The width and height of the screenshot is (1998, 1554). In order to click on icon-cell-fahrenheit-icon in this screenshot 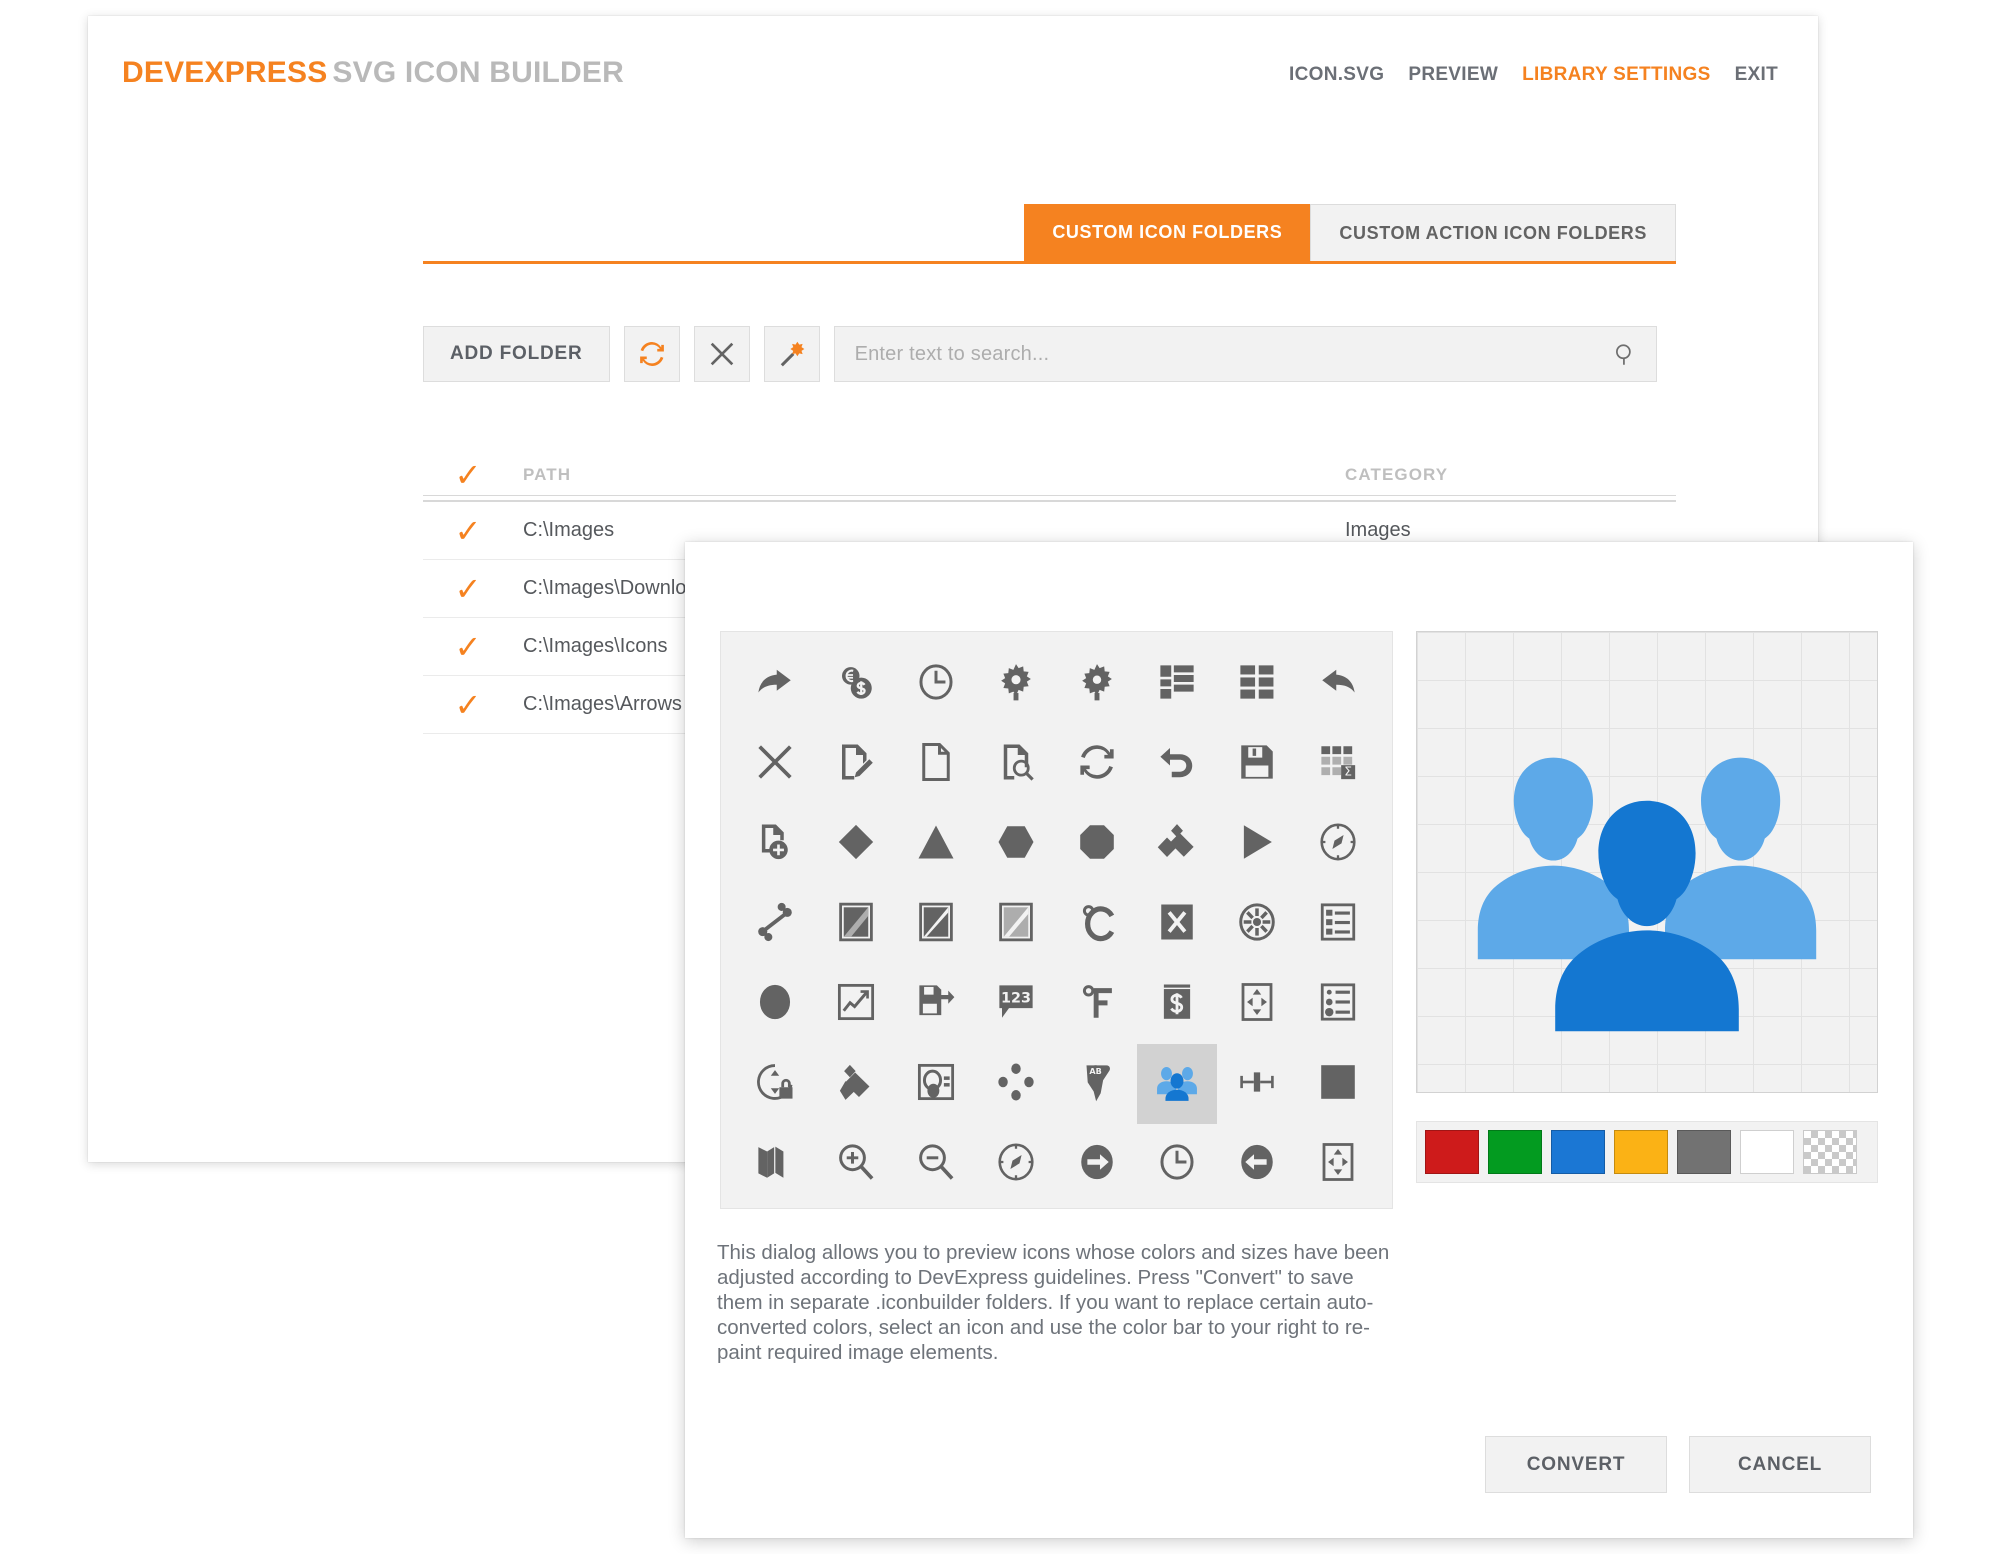, I will do `click(1097, 1004)`.